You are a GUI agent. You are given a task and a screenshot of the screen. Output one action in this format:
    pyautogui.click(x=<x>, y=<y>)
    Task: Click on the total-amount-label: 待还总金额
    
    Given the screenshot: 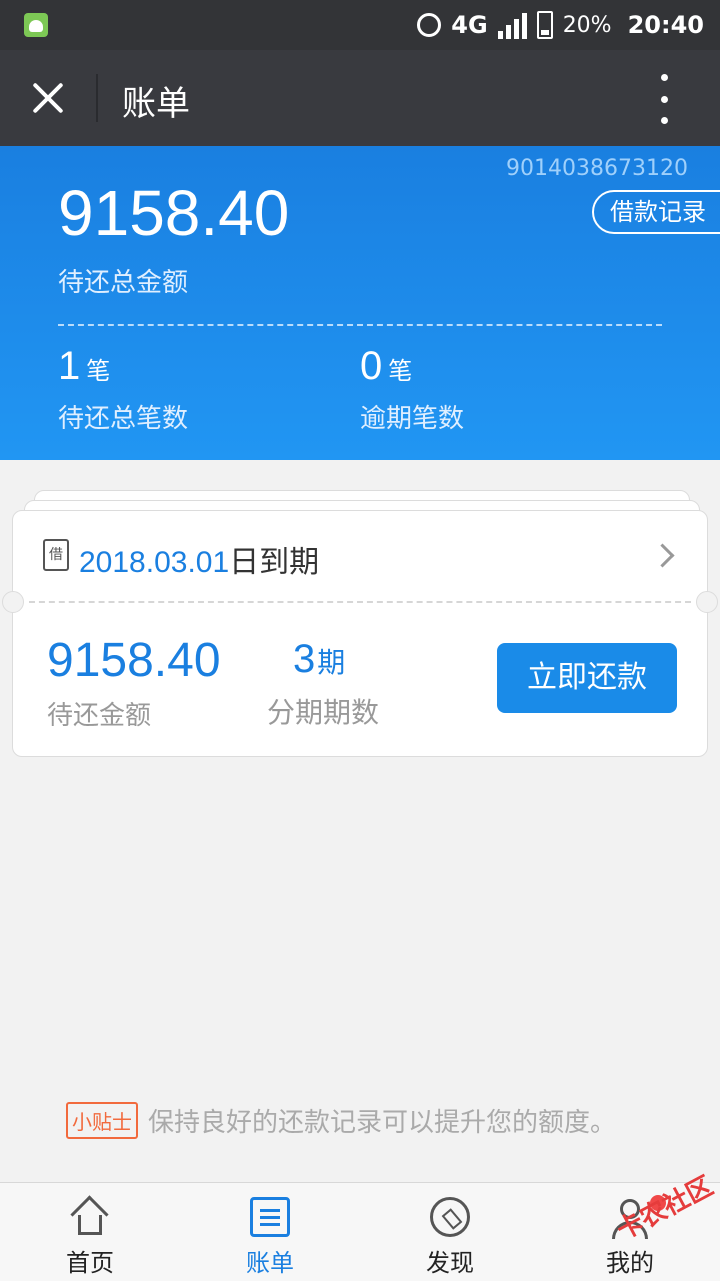 What is the action you would take?
    pyautogui.click(x=123, y=283)
    